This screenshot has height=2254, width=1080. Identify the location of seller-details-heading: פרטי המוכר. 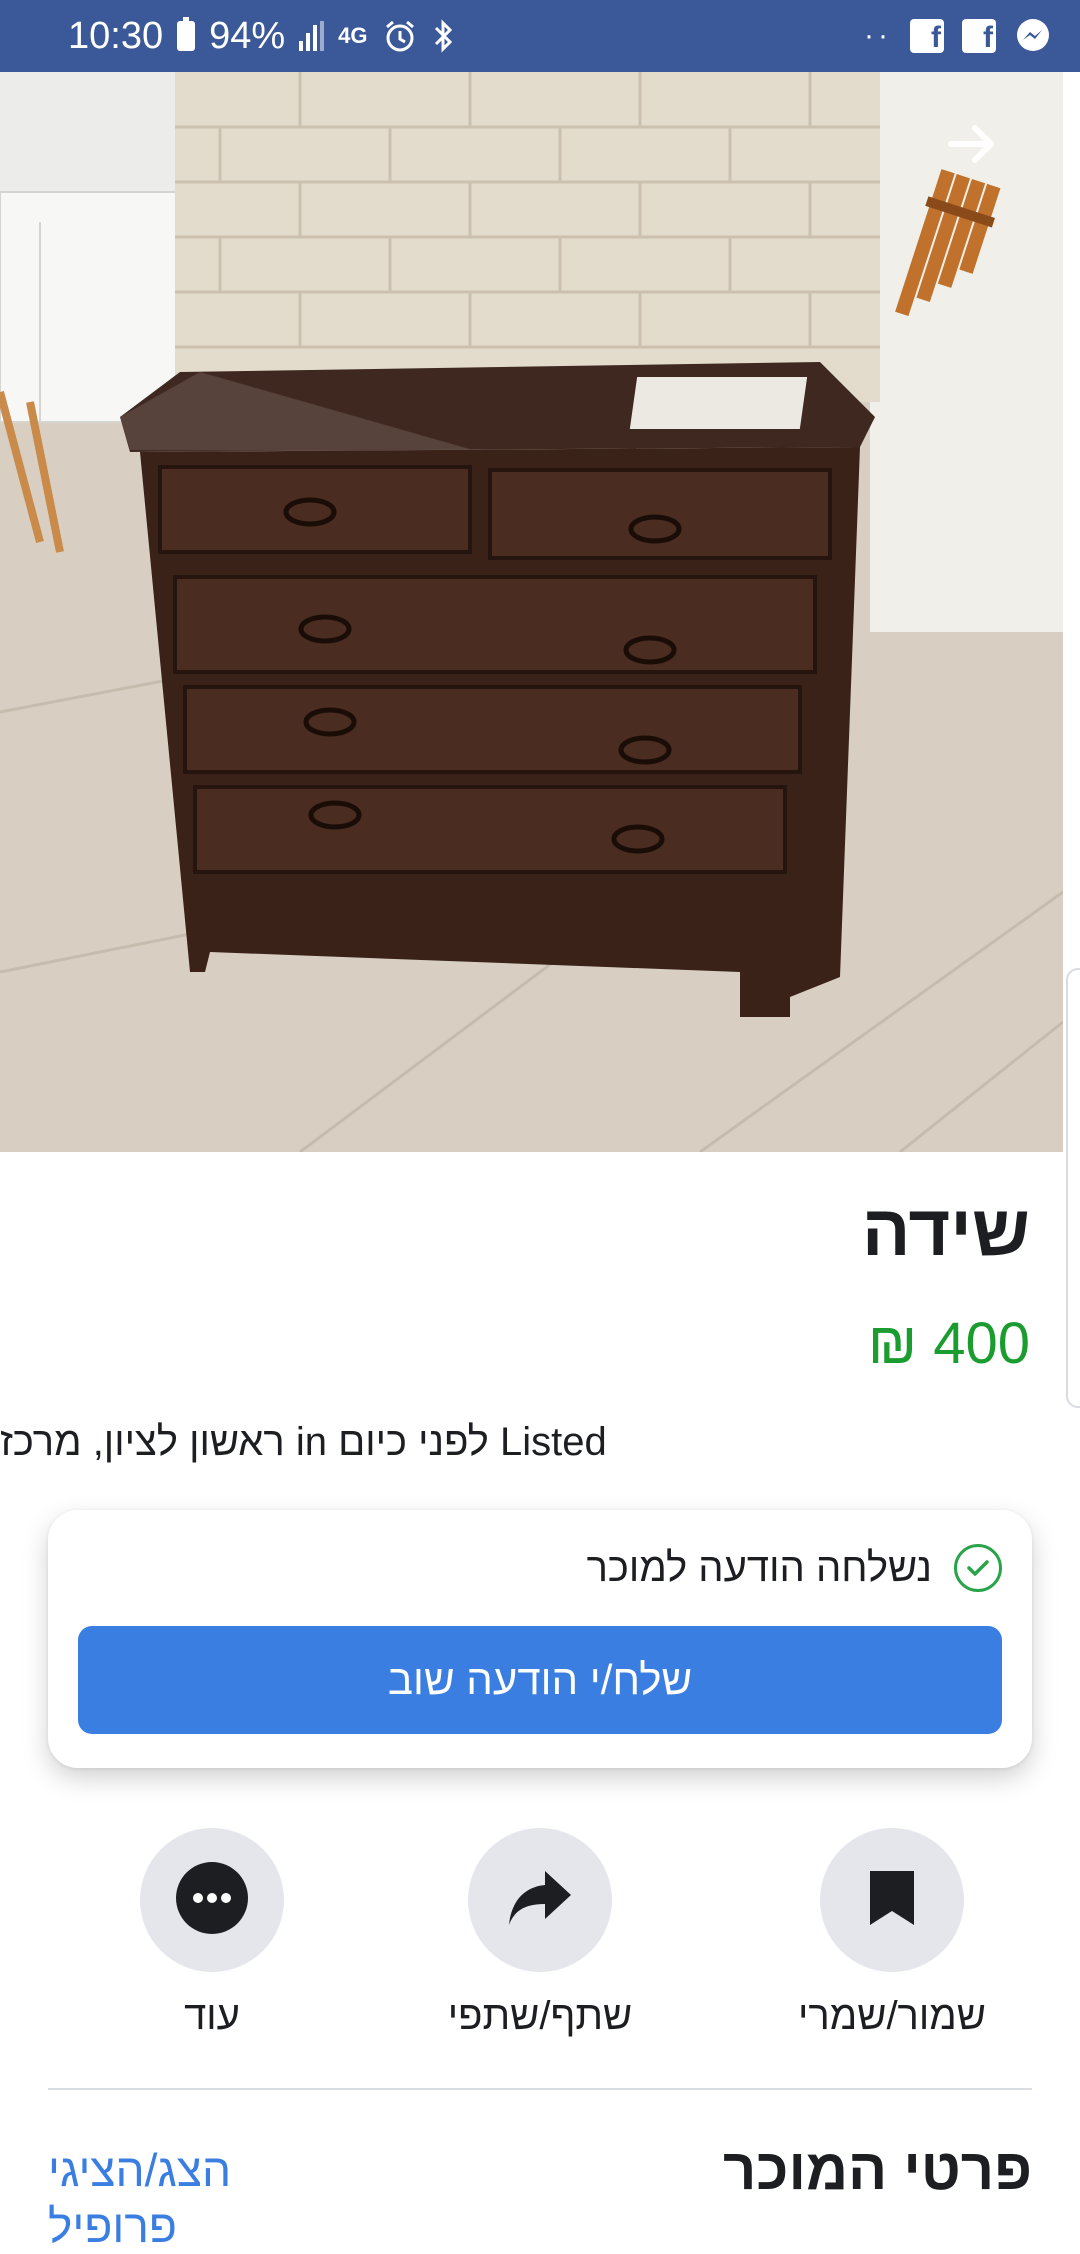
(877, 2169).